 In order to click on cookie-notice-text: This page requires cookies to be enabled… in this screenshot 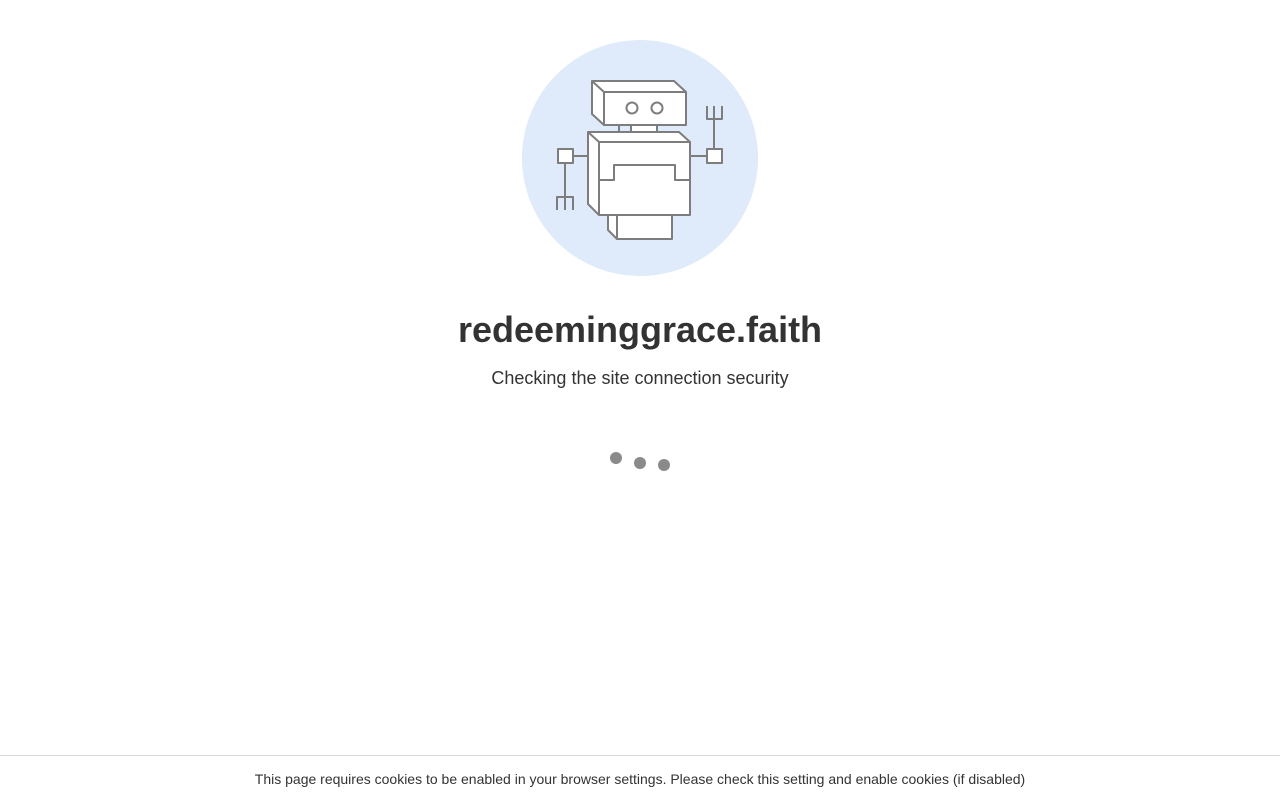, I will do `click(640, 779)`.